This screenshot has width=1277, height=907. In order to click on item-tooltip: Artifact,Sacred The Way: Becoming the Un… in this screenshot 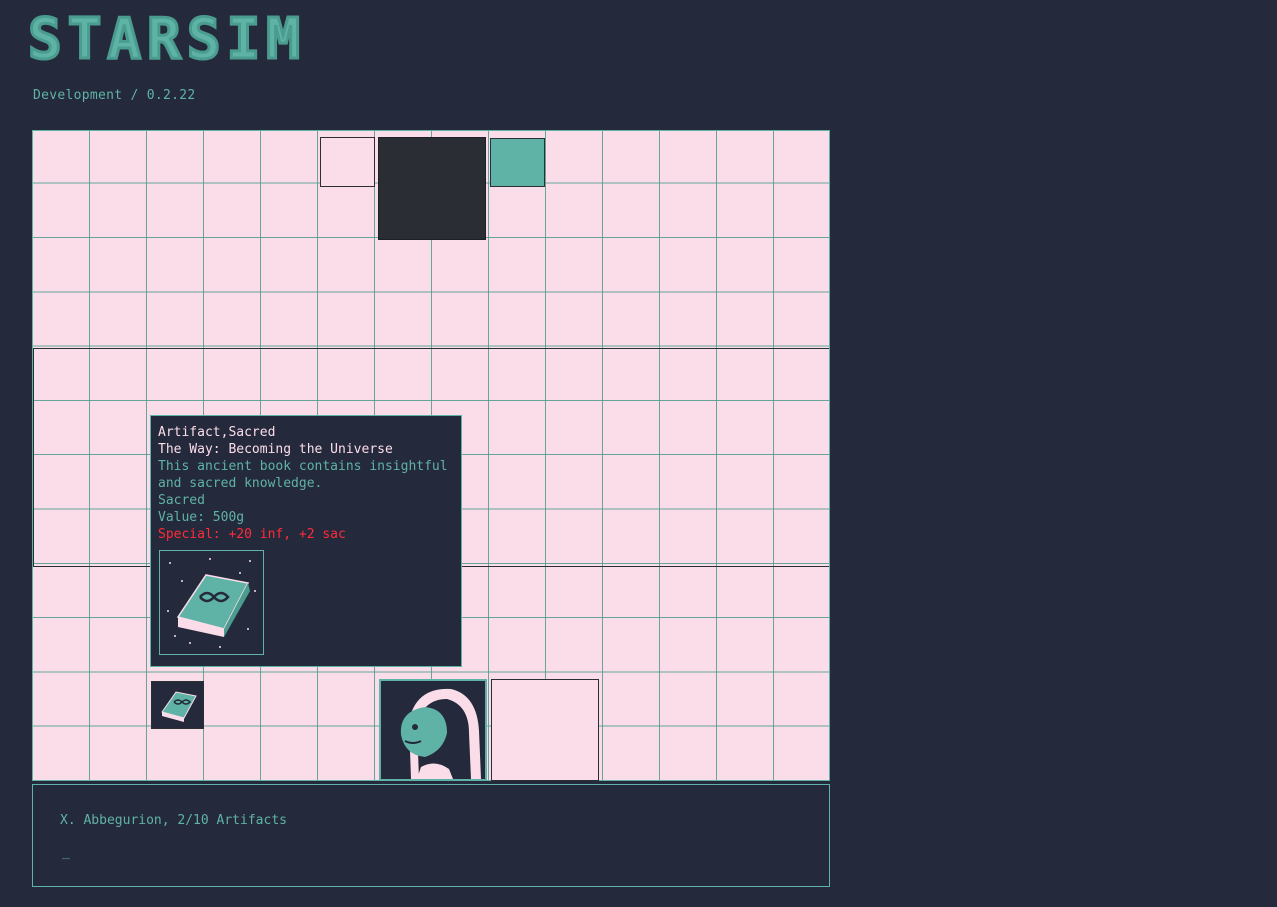, I will do `click(306, 541)`.